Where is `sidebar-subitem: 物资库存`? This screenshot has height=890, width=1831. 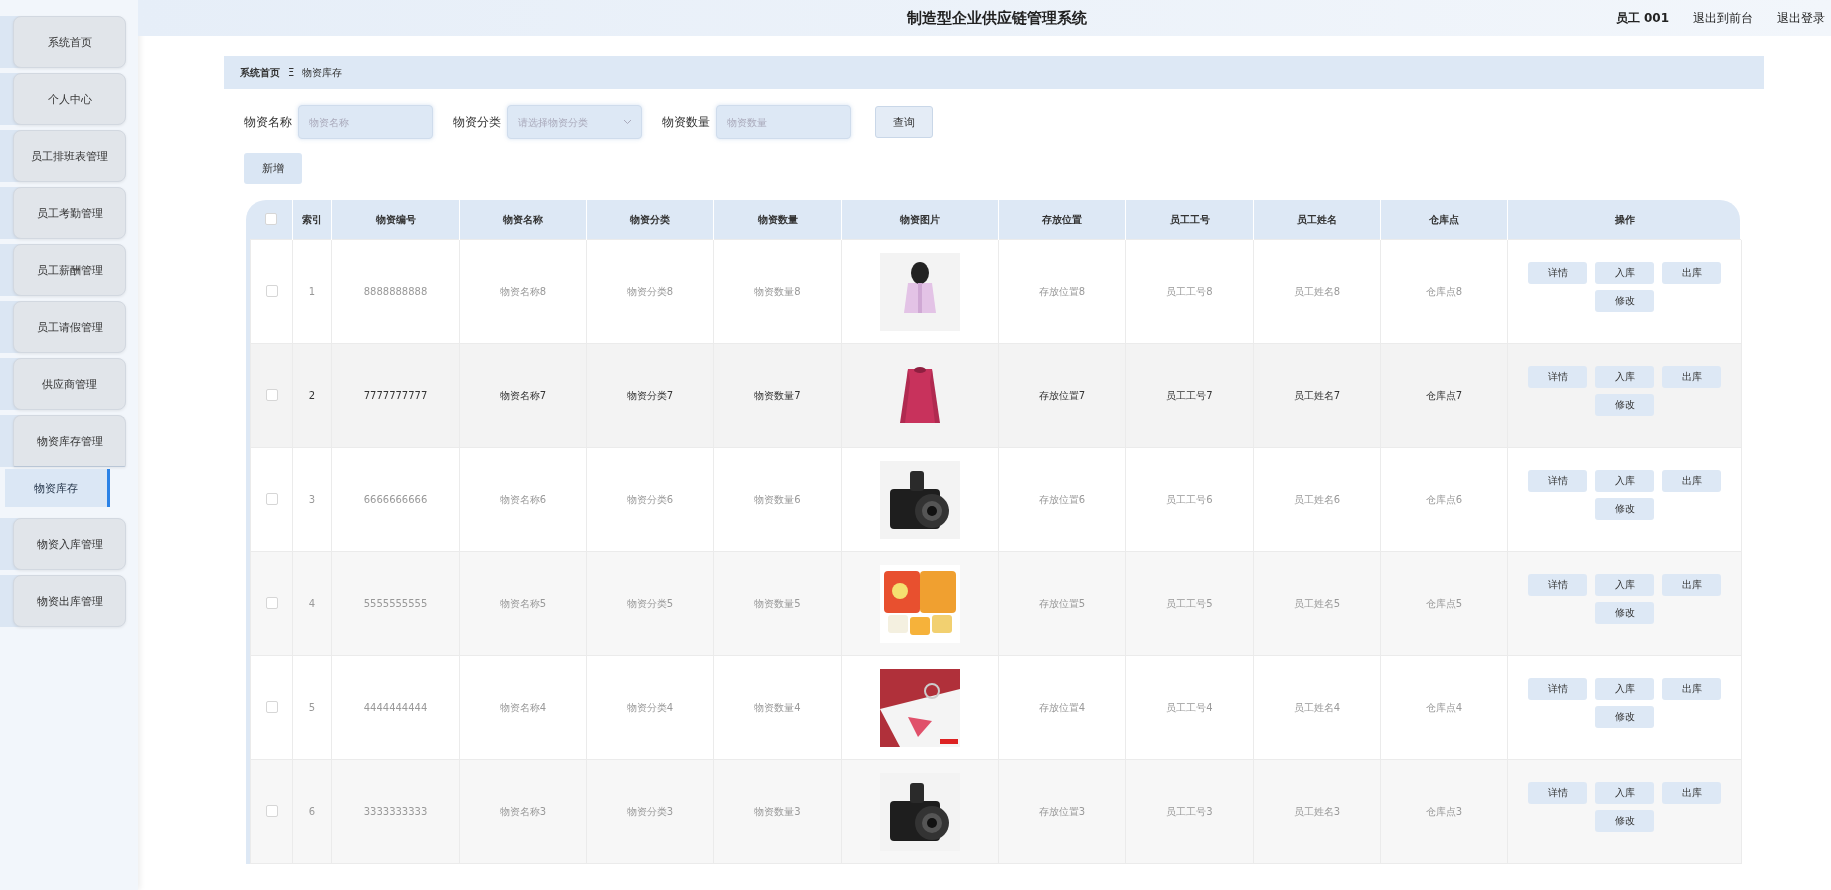 sidebar-subitem: 物资库存 is located at coordinates (57, 488).